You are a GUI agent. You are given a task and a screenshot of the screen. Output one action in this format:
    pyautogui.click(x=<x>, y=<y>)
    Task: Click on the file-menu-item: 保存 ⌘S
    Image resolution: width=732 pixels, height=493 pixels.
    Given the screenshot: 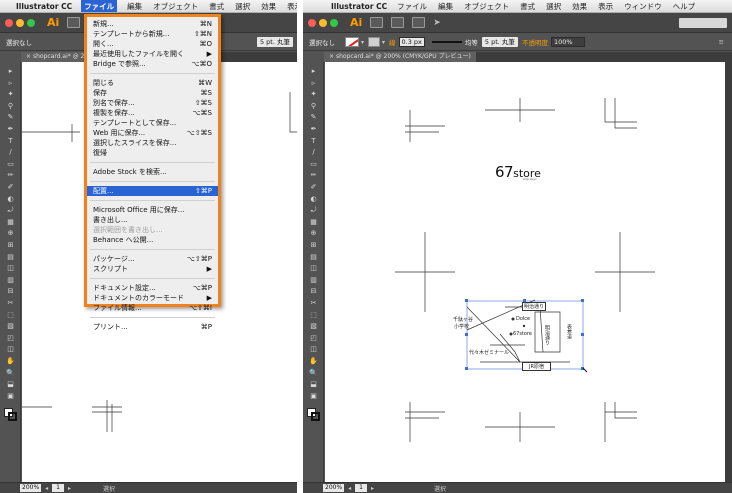 What is the action you would take?
    pyautogui.click(x=152, y=93)
    